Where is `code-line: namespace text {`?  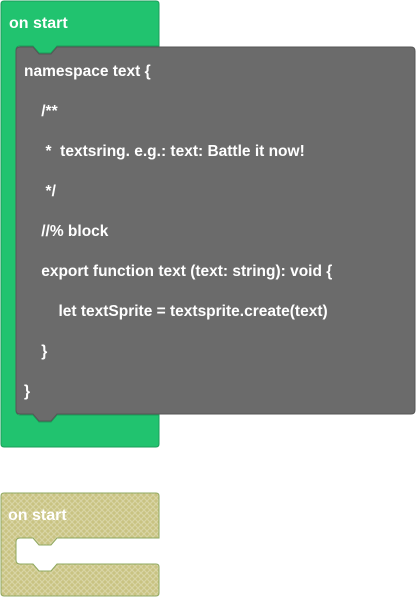
code-line: namespace text { is located at coordinates (87, 71).